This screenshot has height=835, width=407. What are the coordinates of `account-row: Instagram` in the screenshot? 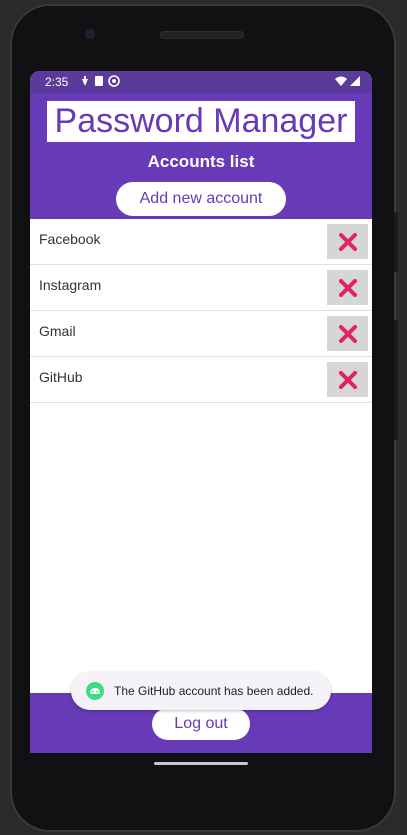 It's located at (201, 288).